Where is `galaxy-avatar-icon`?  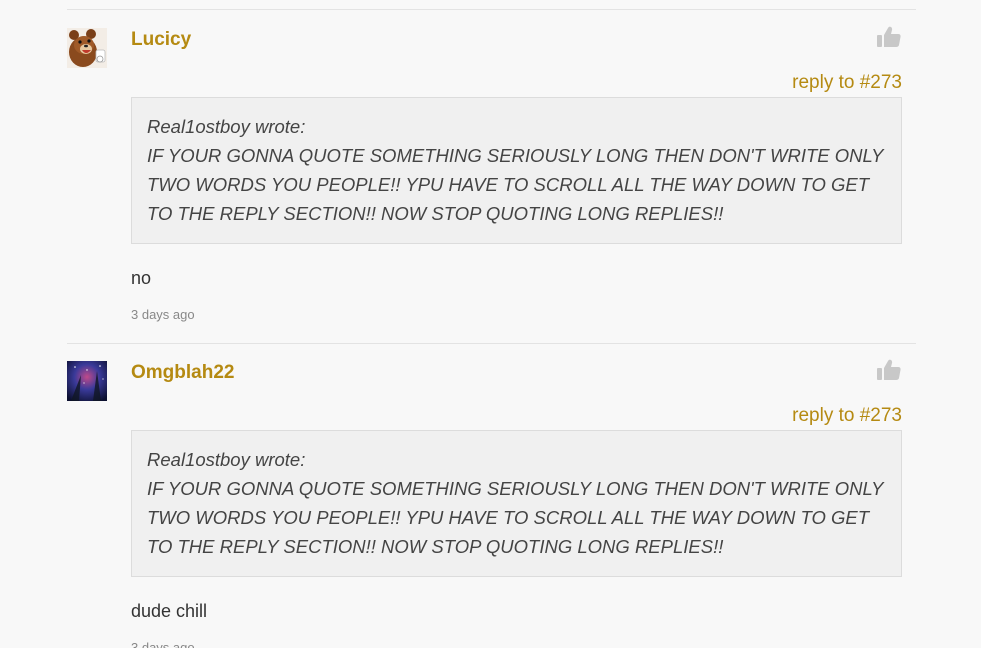
galaxy-avatar-icon is located at coordinates (87, 381).